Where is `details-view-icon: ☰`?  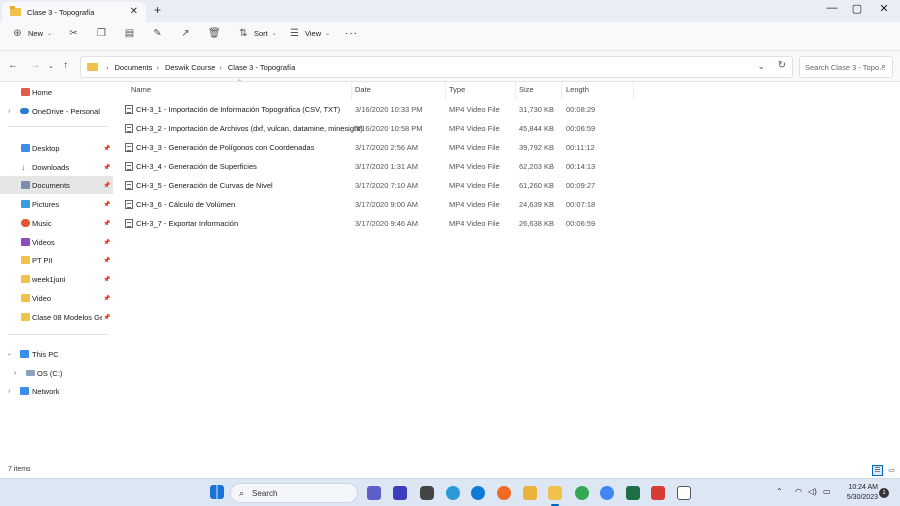
details-view-icon: ☰ is located at coordinates (877, 470).